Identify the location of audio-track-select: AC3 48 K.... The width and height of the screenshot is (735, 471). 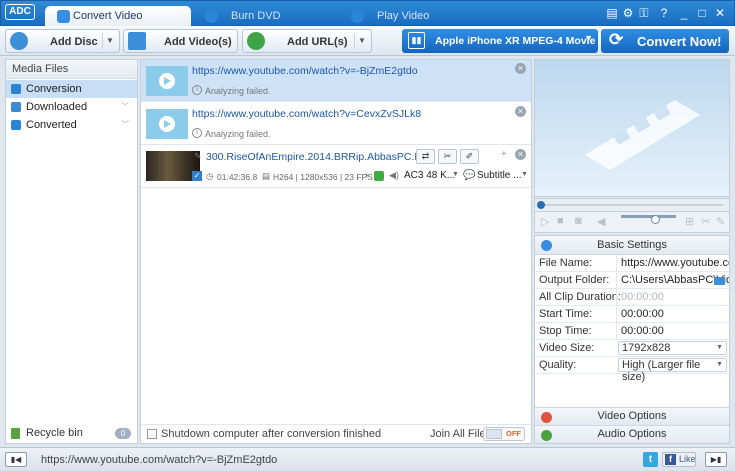
(429, 175).